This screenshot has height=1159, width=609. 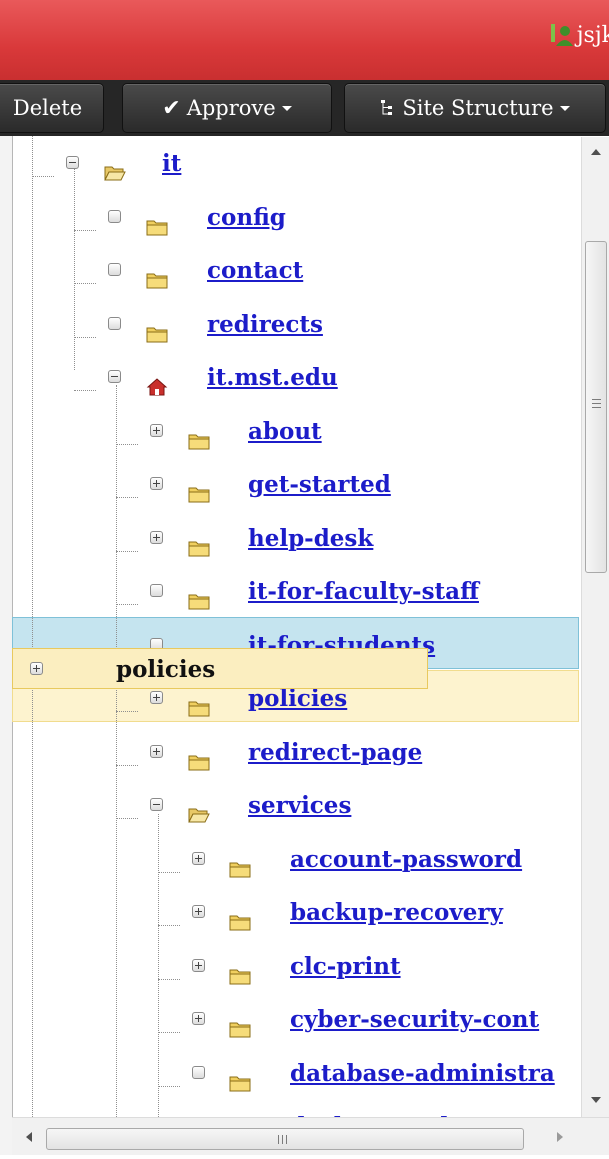 I want to click on drag-proxy-label: policies, so click(x=166, y=669).